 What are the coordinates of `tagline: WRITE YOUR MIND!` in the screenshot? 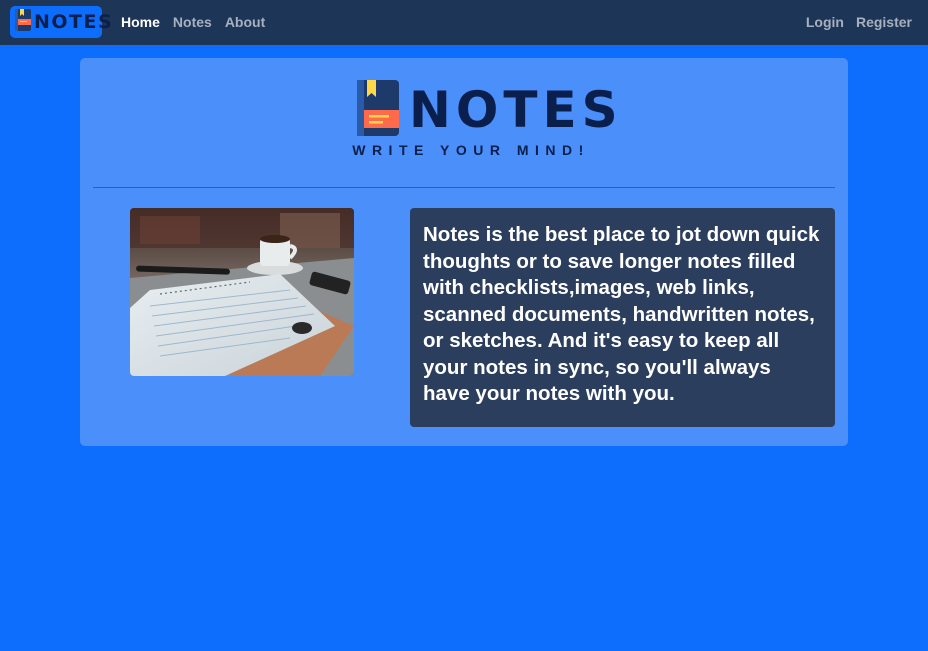 It's located at (471, 150).